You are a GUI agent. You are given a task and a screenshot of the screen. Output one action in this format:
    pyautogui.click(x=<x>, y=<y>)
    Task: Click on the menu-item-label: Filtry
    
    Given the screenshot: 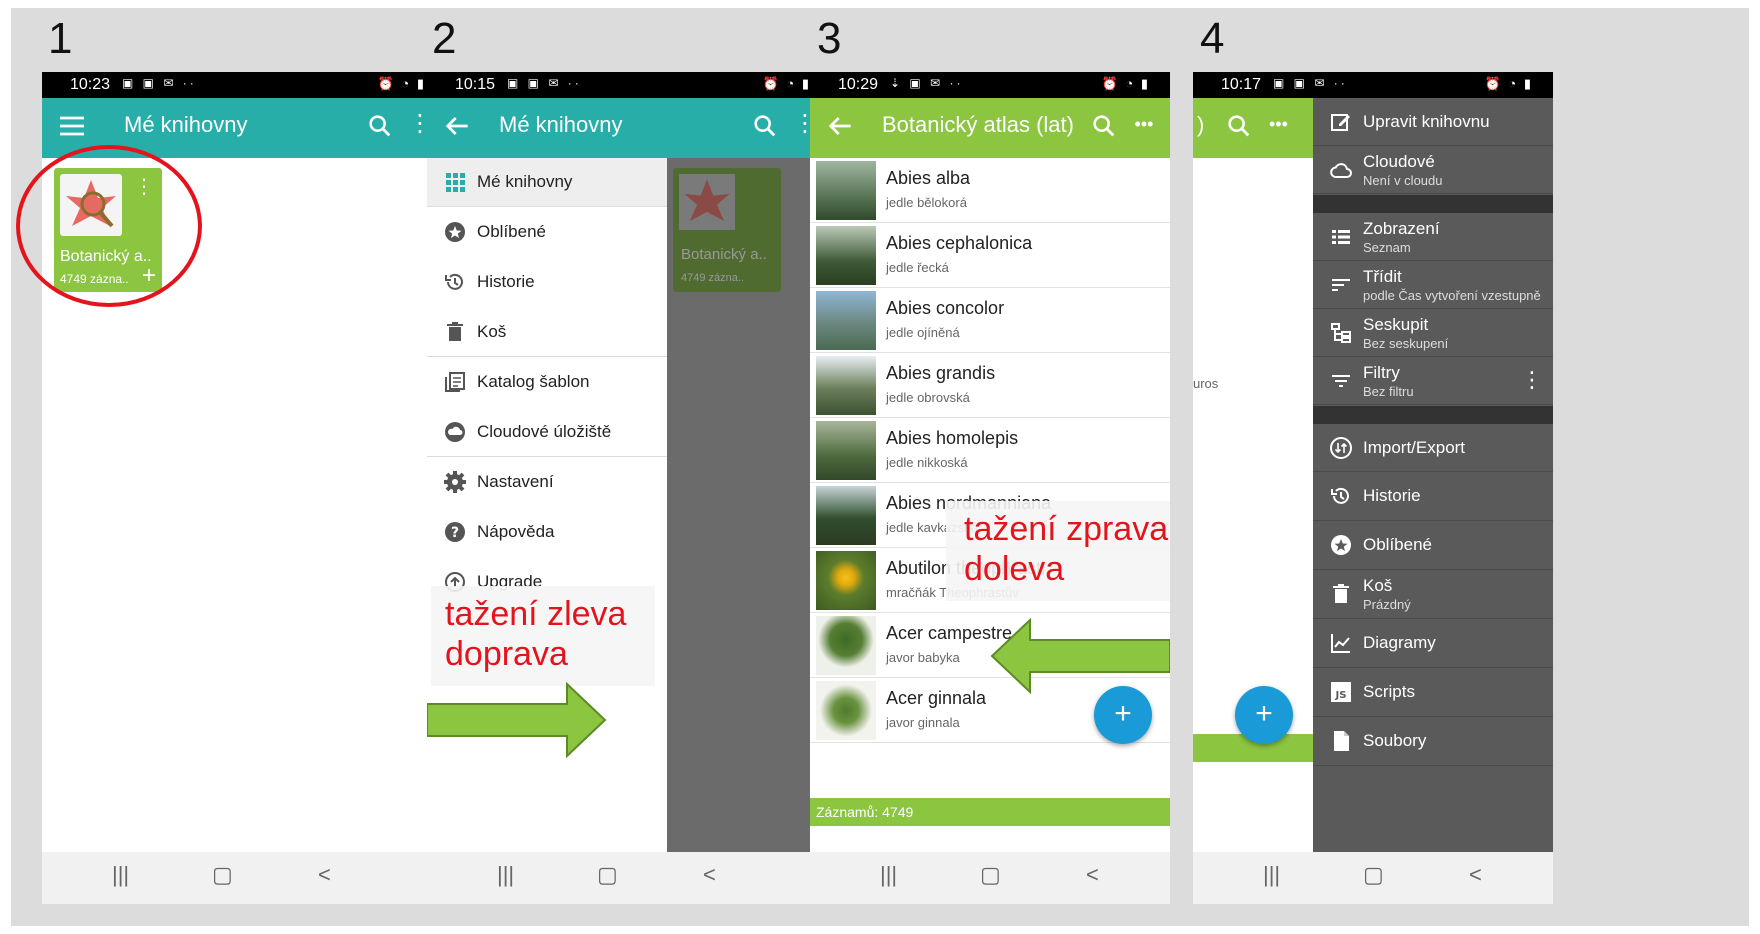 What is the action you would take?
    pyautogui.click(x=1381, y=372)
    